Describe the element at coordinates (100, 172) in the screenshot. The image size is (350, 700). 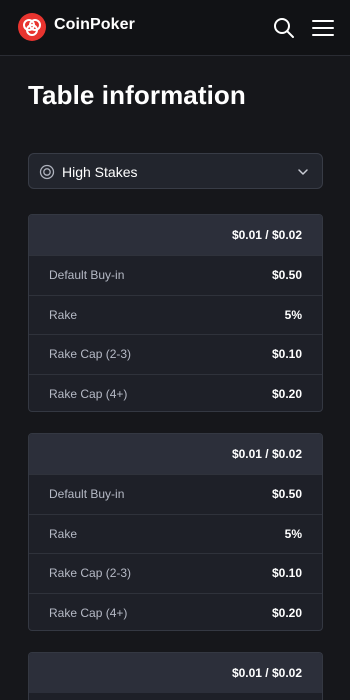
I see `stakes-select-value: High Stakes` at that location.